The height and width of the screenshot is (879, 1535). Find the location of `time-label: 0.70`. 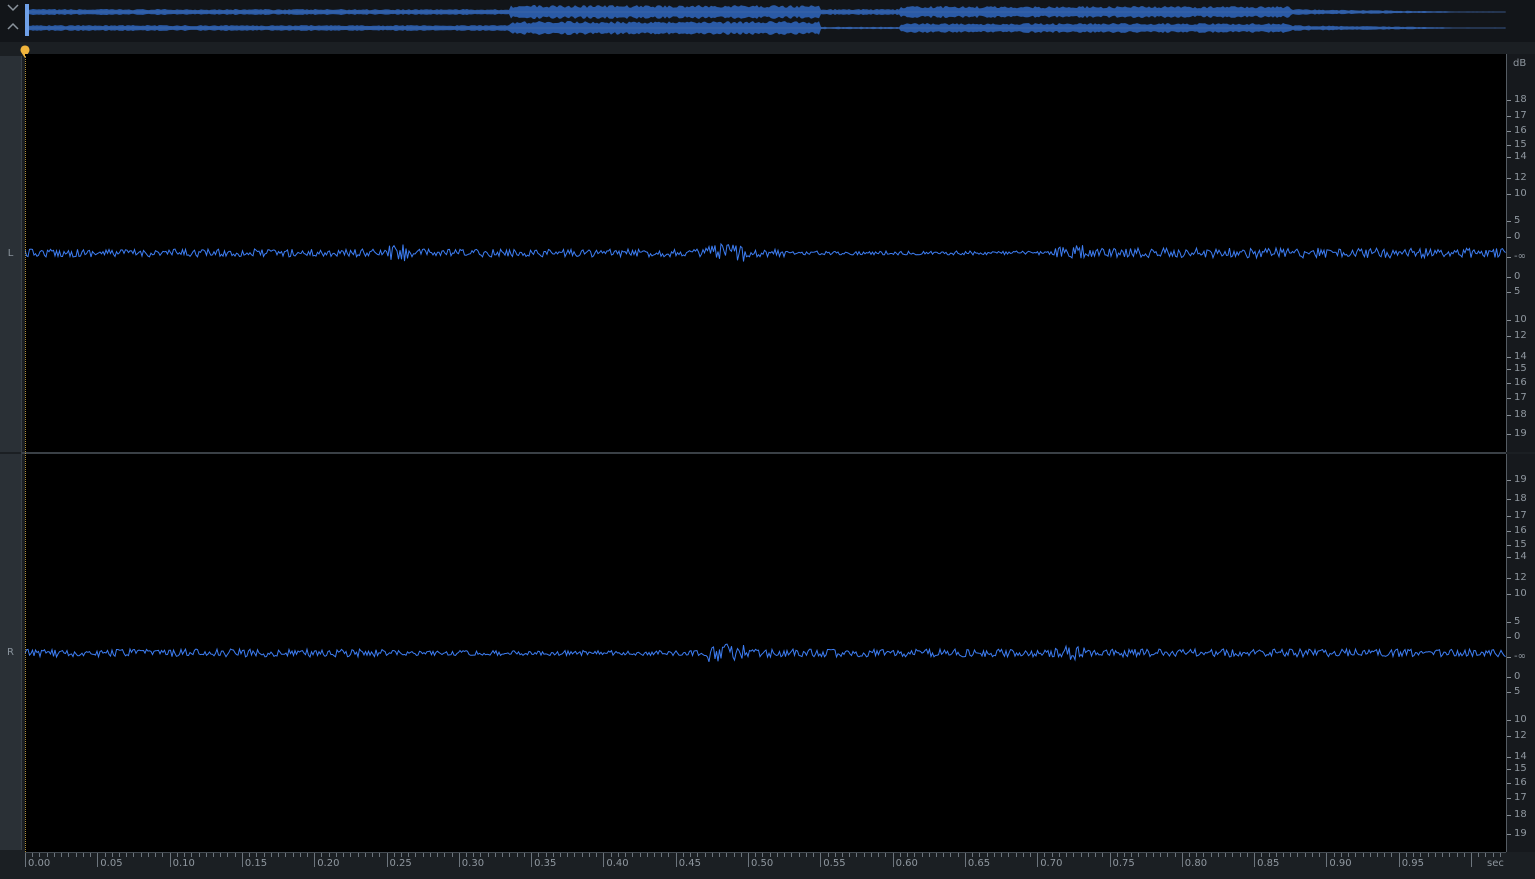

time-label: 0.70 is located at coordinates (1051, 863).